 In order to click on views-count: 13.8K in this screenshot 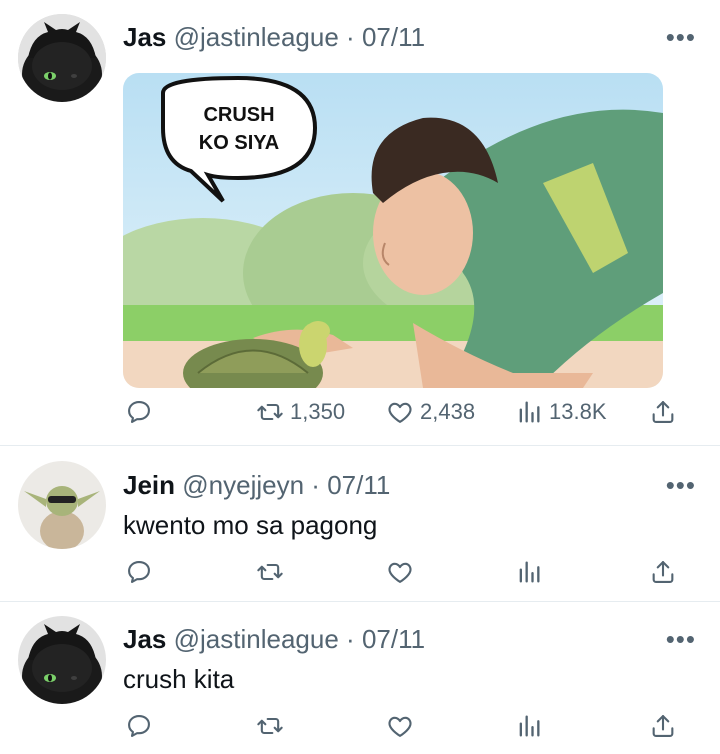, I will do `click(578, 411)`.